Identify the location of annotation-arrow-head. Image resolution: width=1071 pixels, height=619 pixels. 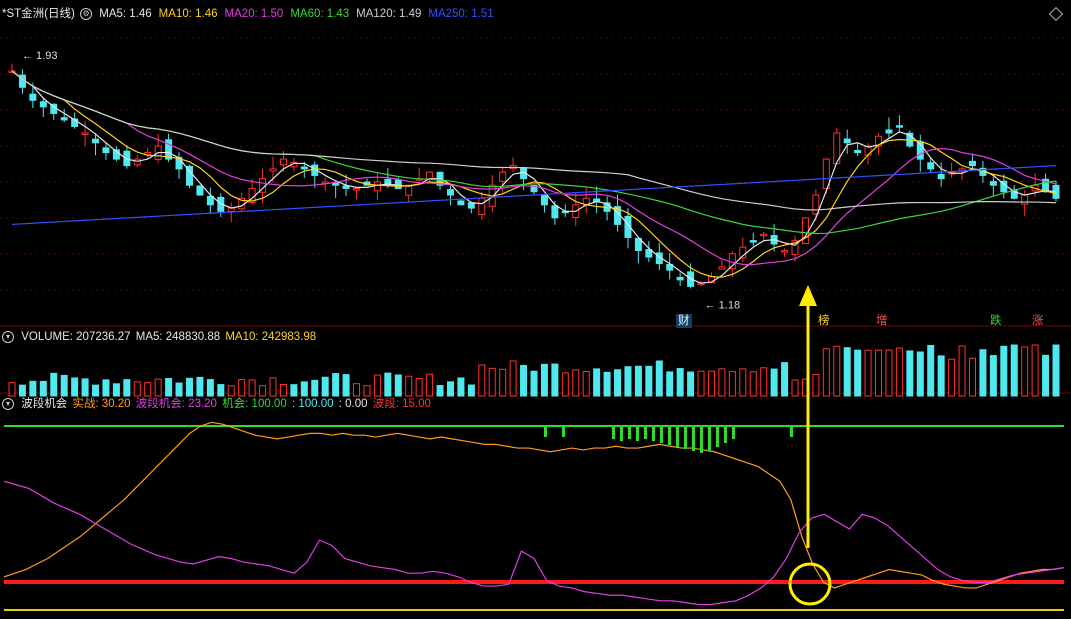
(808, 295).